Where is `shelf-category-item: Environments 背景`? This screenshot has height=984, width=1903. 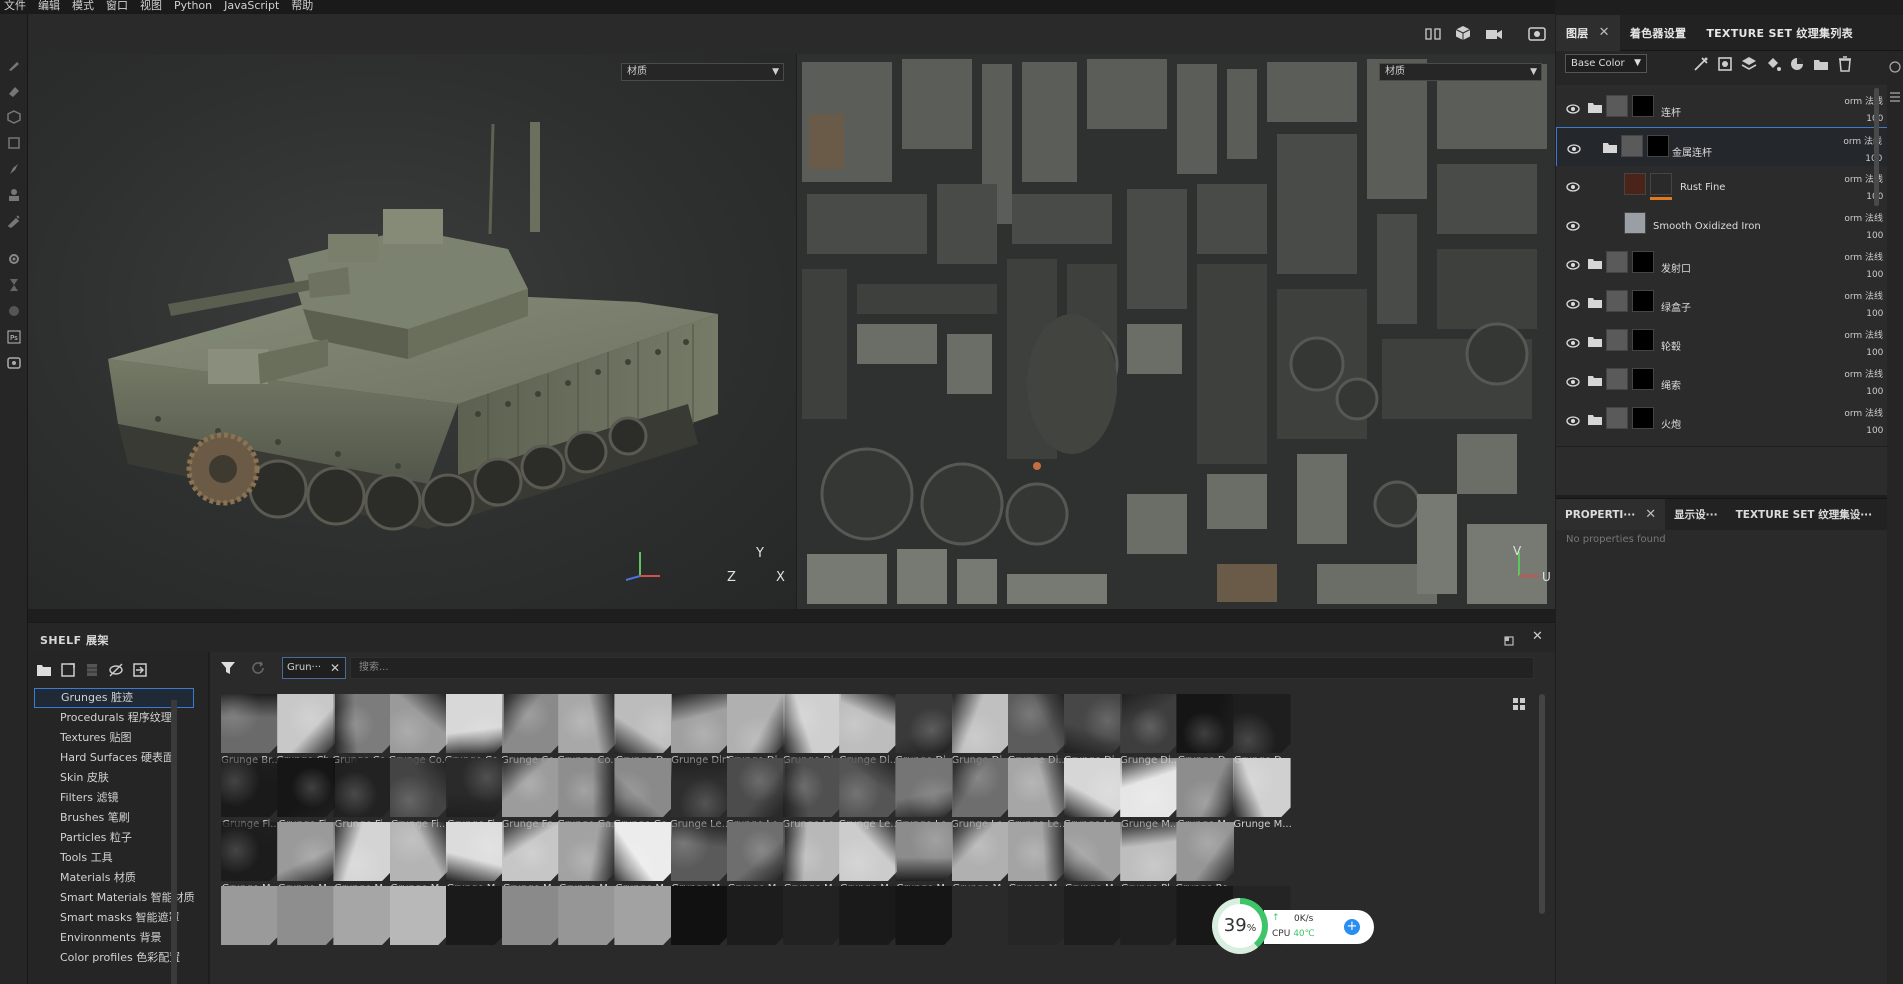
shelf-category-item: Environments 背景 is located at coordinates (114, 938).